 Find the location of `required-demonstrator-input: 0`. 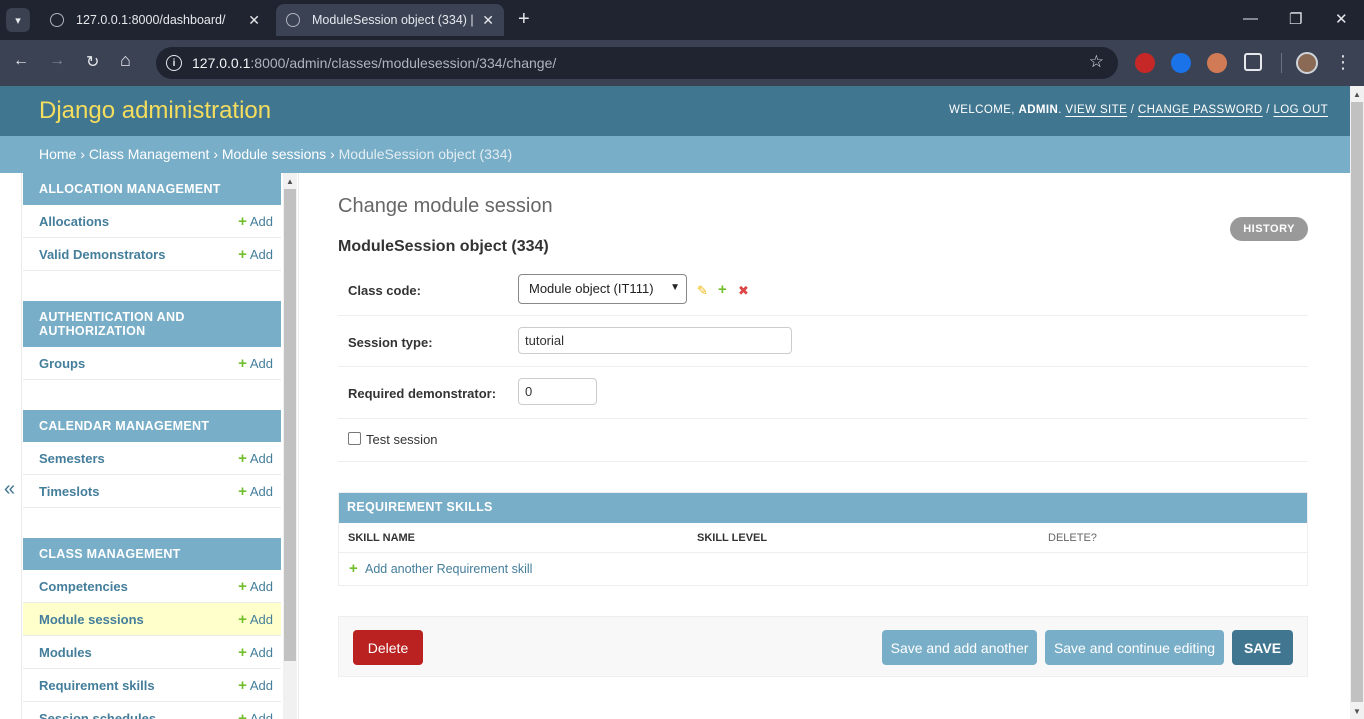

required-demonstrator-input: 0 is located at coordinates (557, 391).